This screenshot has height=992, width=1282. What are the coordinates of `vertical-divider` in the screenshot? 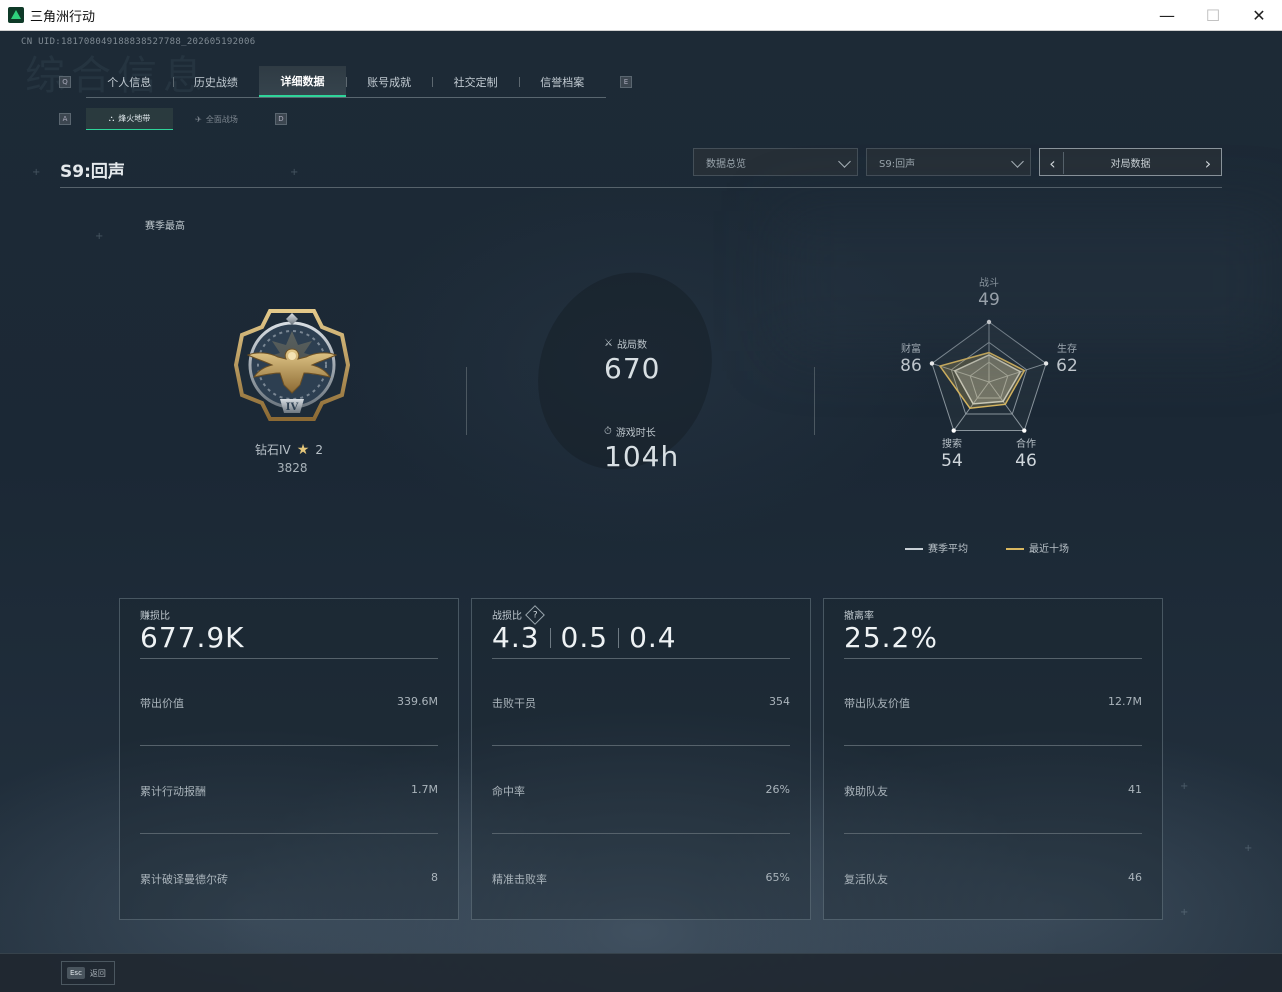 It's located at (466, 401).